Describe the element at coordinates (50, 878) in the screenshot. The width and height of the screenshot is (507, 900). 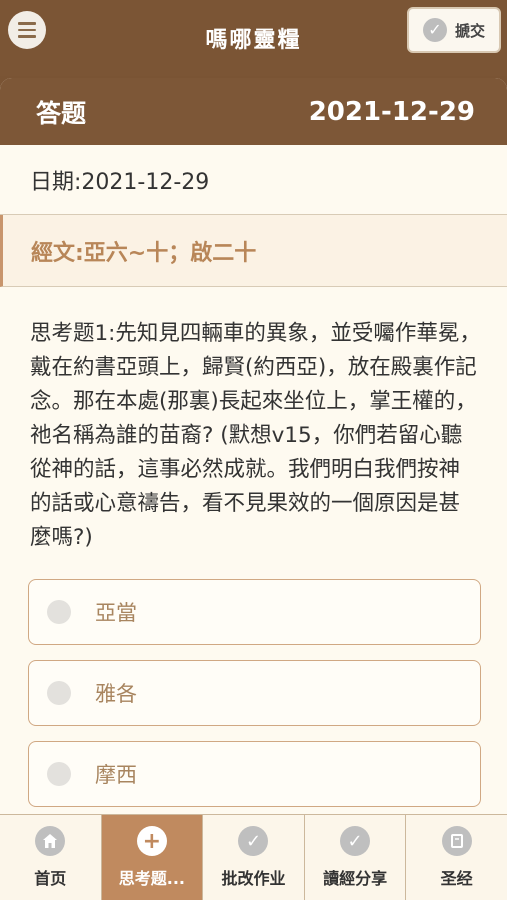
I see `tab-label: 首页` at that location.